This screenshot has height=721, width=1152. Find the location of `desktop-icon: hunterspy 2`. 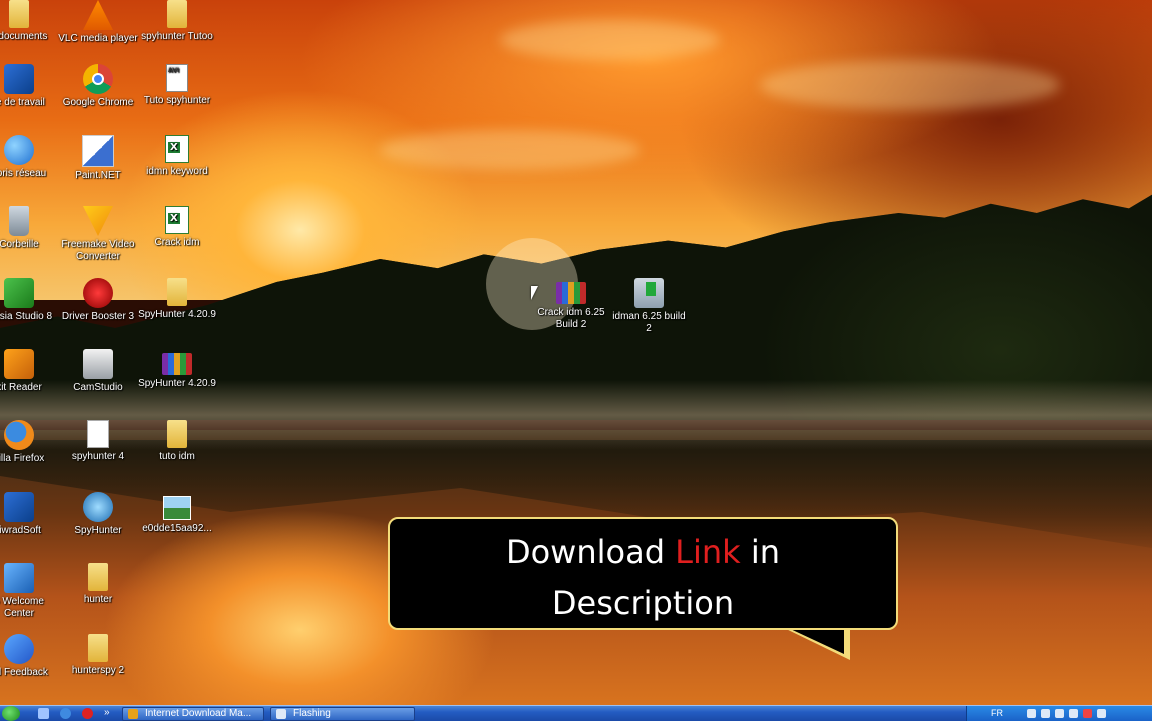

desktop-icon: hunterspy 2 is located at coordinates (98, 655).